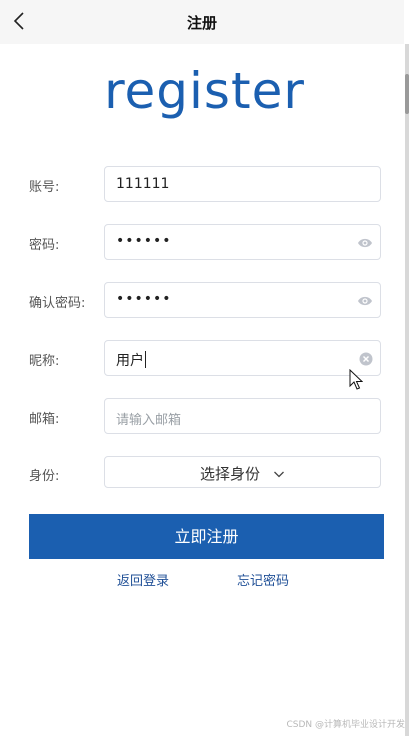  I want to click on clear-icon, so click(366, 359).